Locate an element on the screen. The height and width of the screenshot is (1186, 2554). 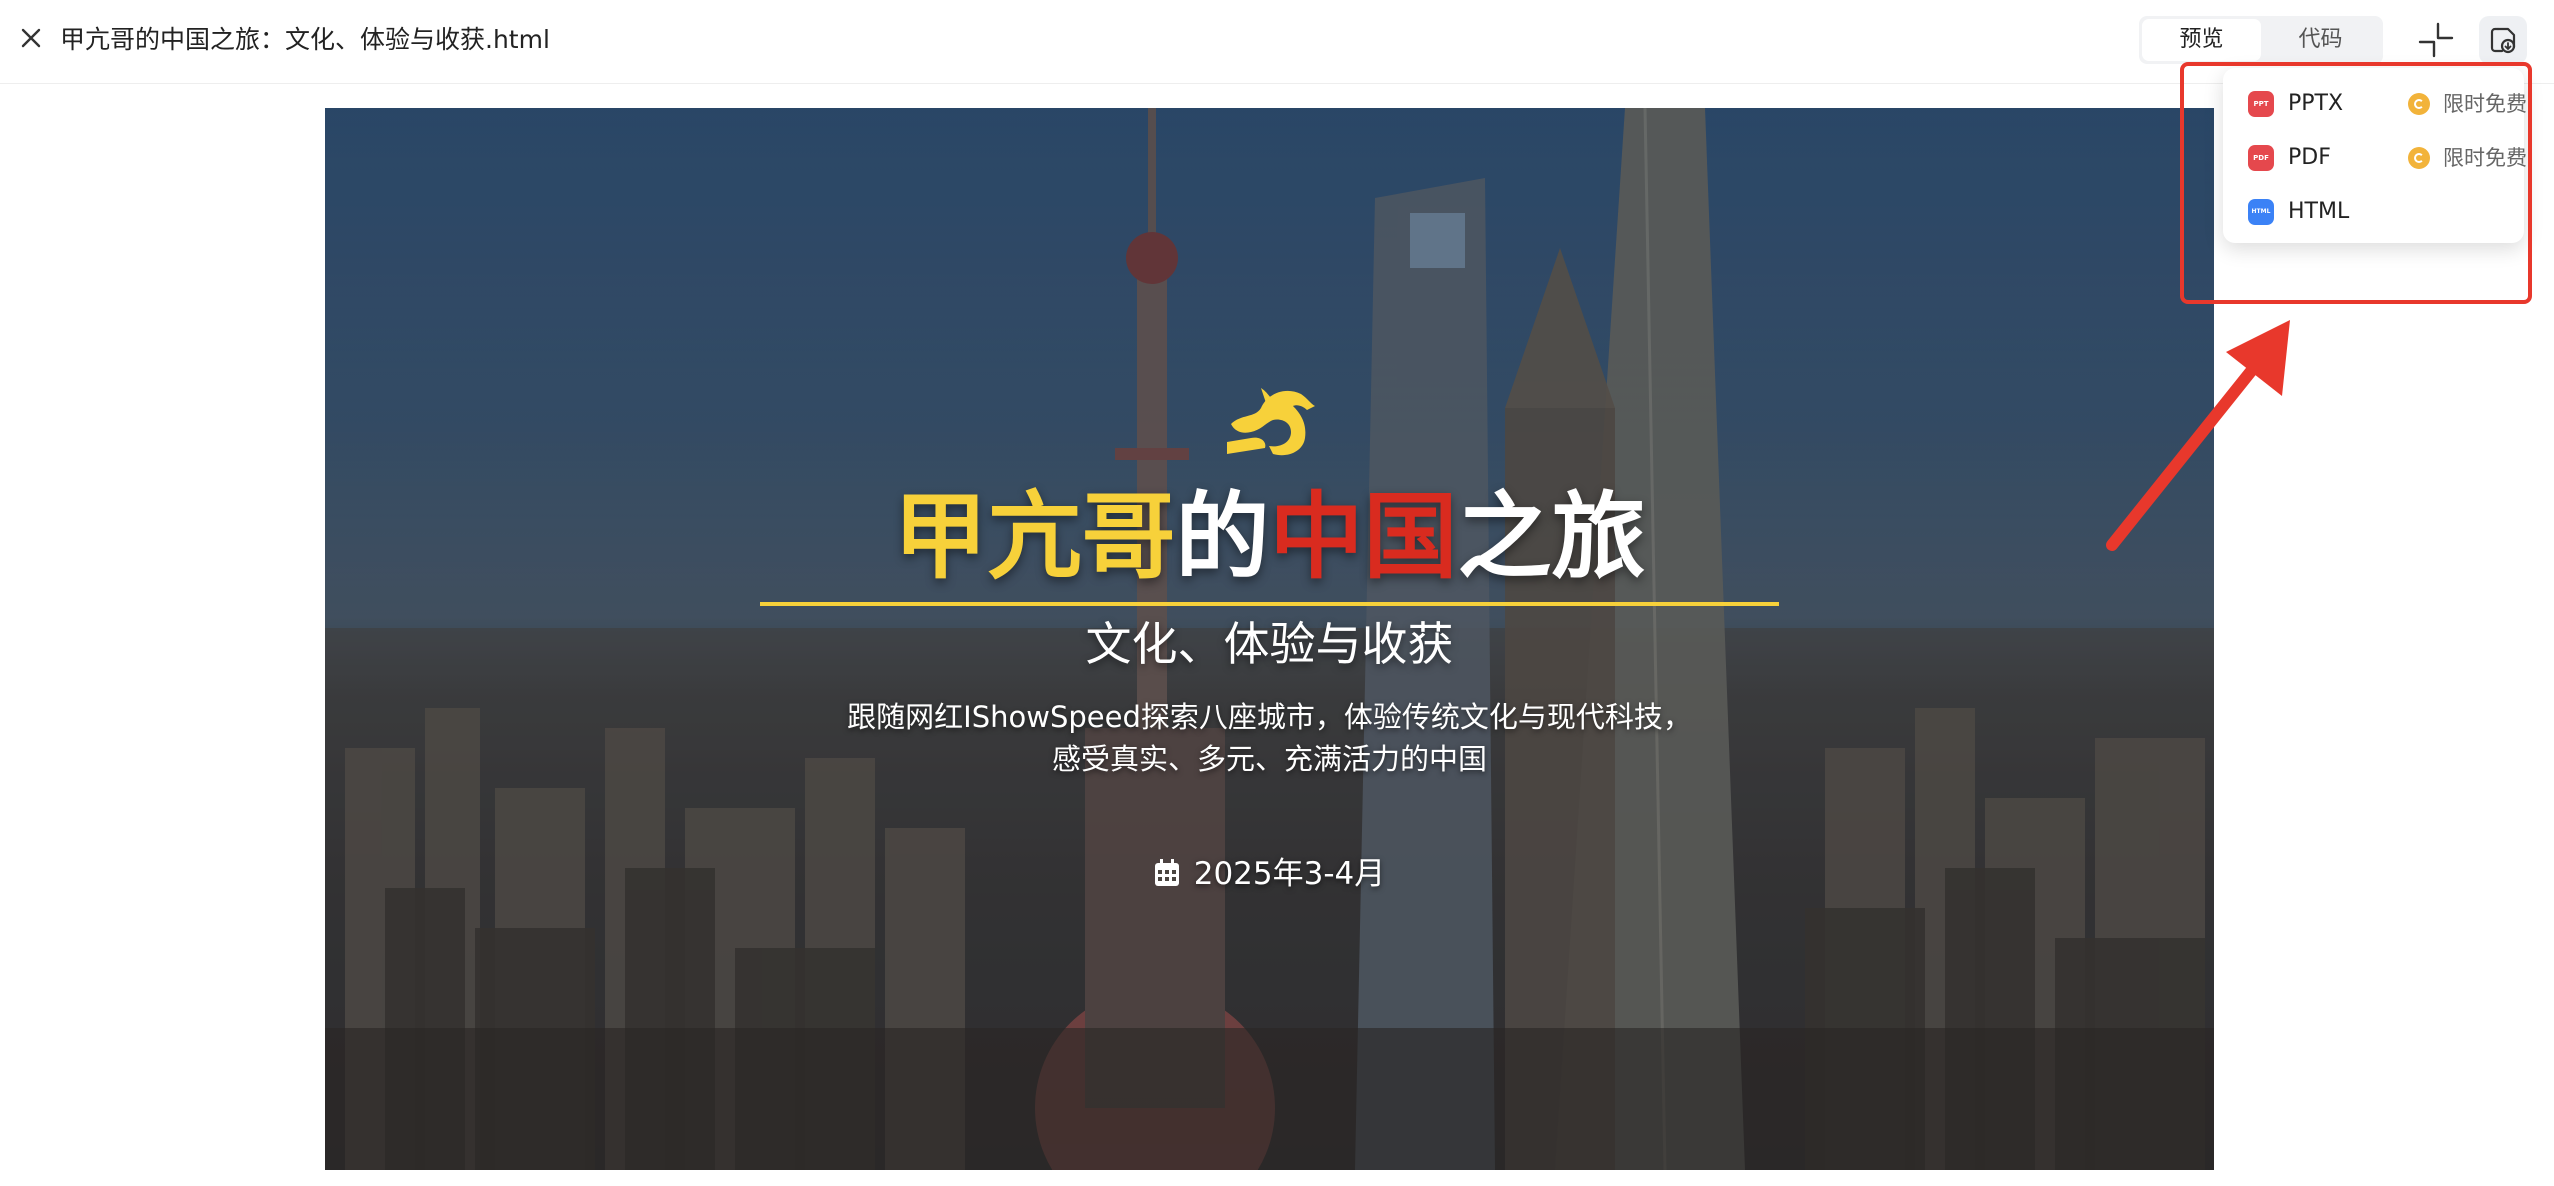
menu-item-pptx: PPT PPTX 限时免费 is located at coordinates (2387, 104).